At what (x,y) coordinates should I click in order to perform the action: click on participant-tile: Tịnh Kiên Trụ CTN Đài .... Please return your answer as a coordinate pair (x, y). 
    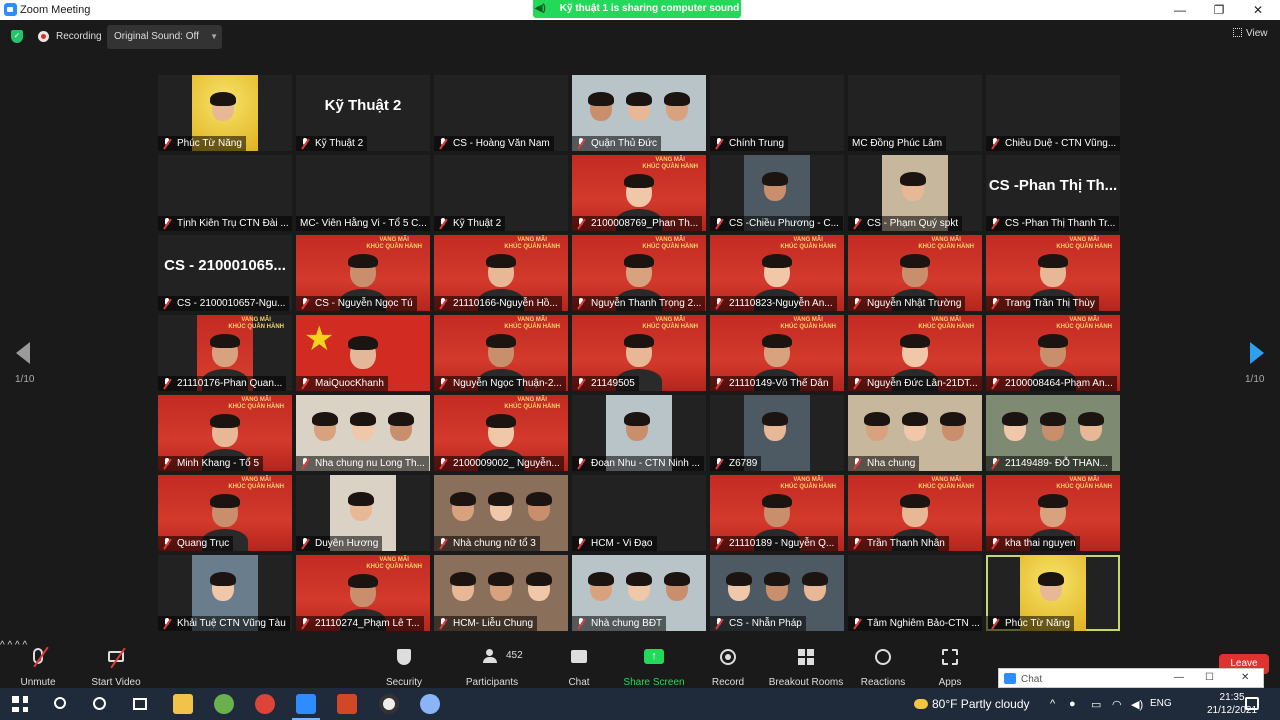
    Looking at the image, I should click on (225, 193).